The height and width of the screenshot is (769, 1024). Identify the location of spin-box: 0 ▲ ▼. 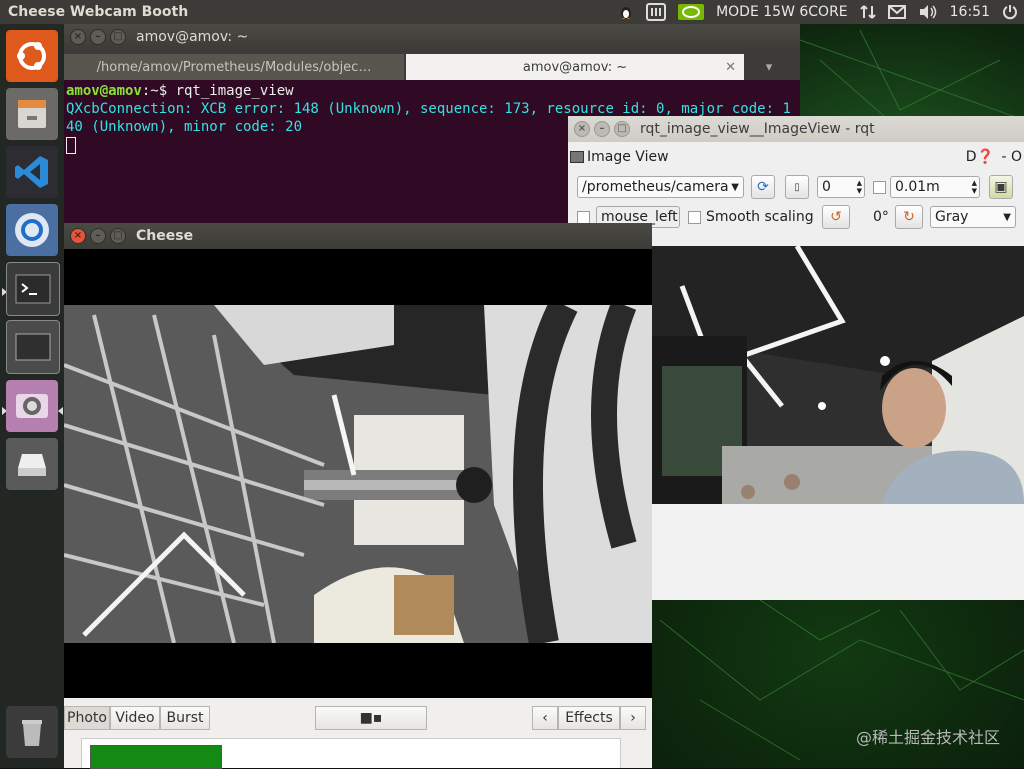
(841, 187).